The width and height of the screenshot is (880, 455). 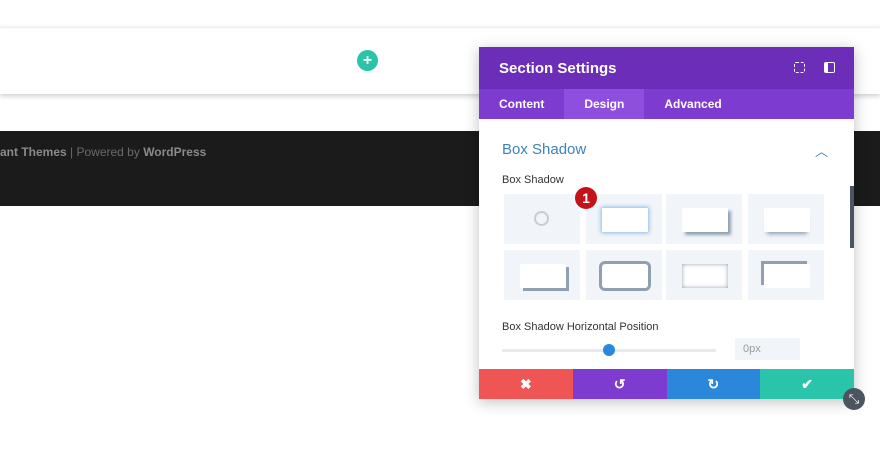 What do you see at coordinates (852, 217) in the screenshot?
I see `scrollbar` at bounding box center [852, 217].